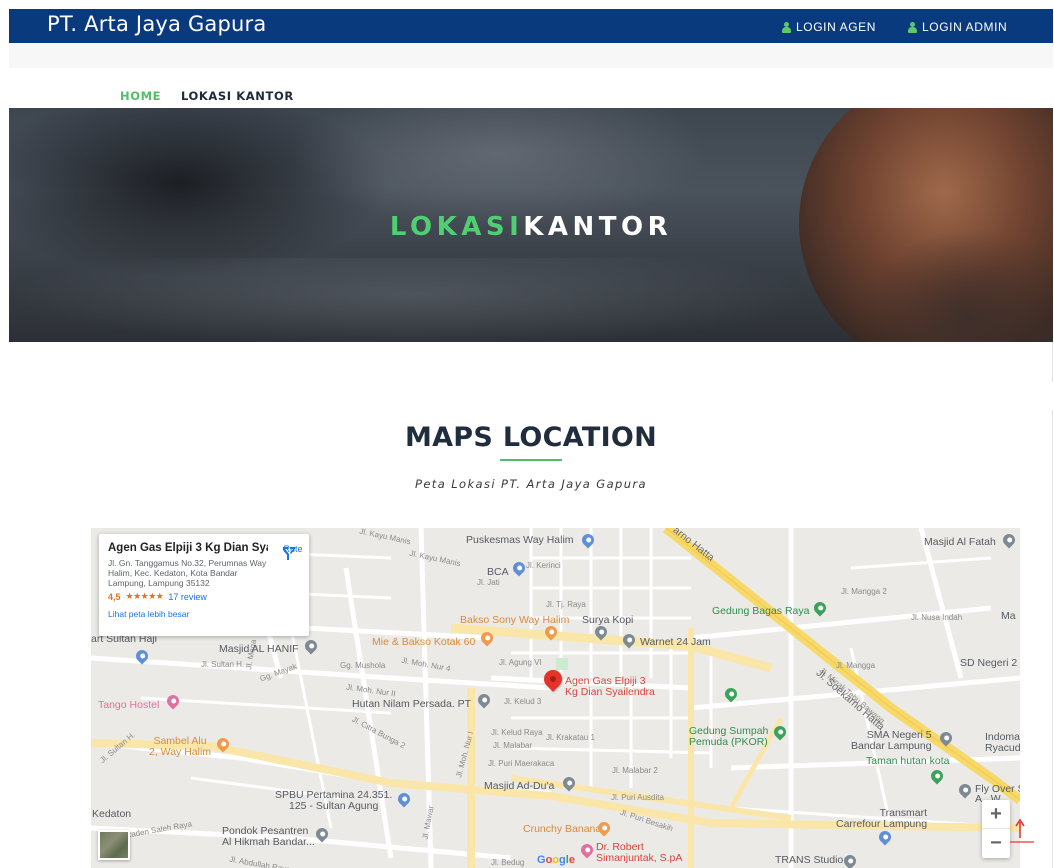 Image resolution: width=1054 pixels, height=868 pixels. What do you see at coordinates (675, 642) in the screenshot?
I see `place-label: Warnet 24 Jam` at bounding box center [675, 642].